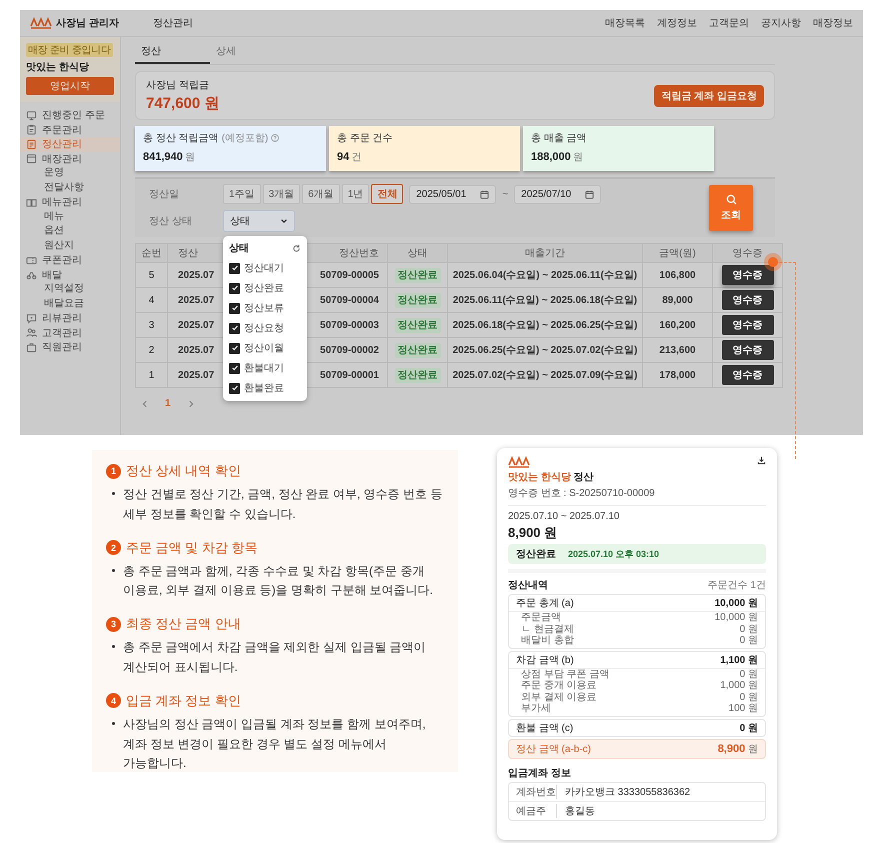 The width and height of the screenshot is (883, 843). Describe the element at coordinates (152, 375) in the screenshot. I see `table-cell: 1` at that location.